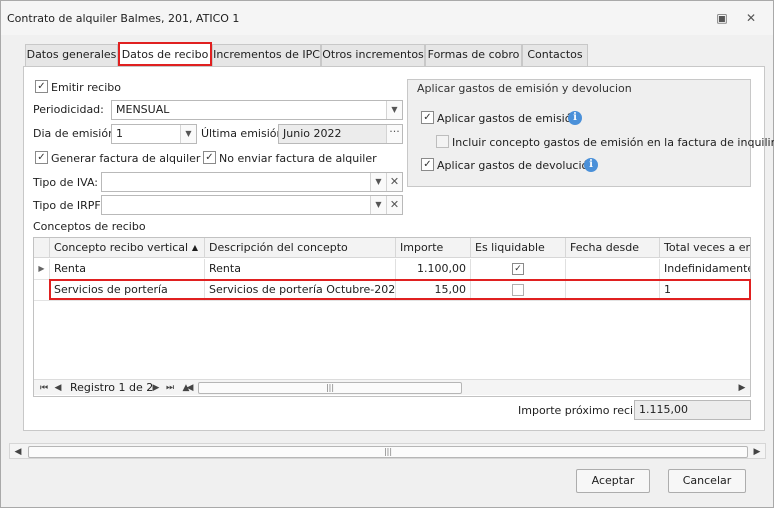 The image size is (774, 508). What do you see at coordinates (257, 110) in the screenshot?
I see `periodicidad-select: MENSUAL ▼` at bounding box center [257, 110].